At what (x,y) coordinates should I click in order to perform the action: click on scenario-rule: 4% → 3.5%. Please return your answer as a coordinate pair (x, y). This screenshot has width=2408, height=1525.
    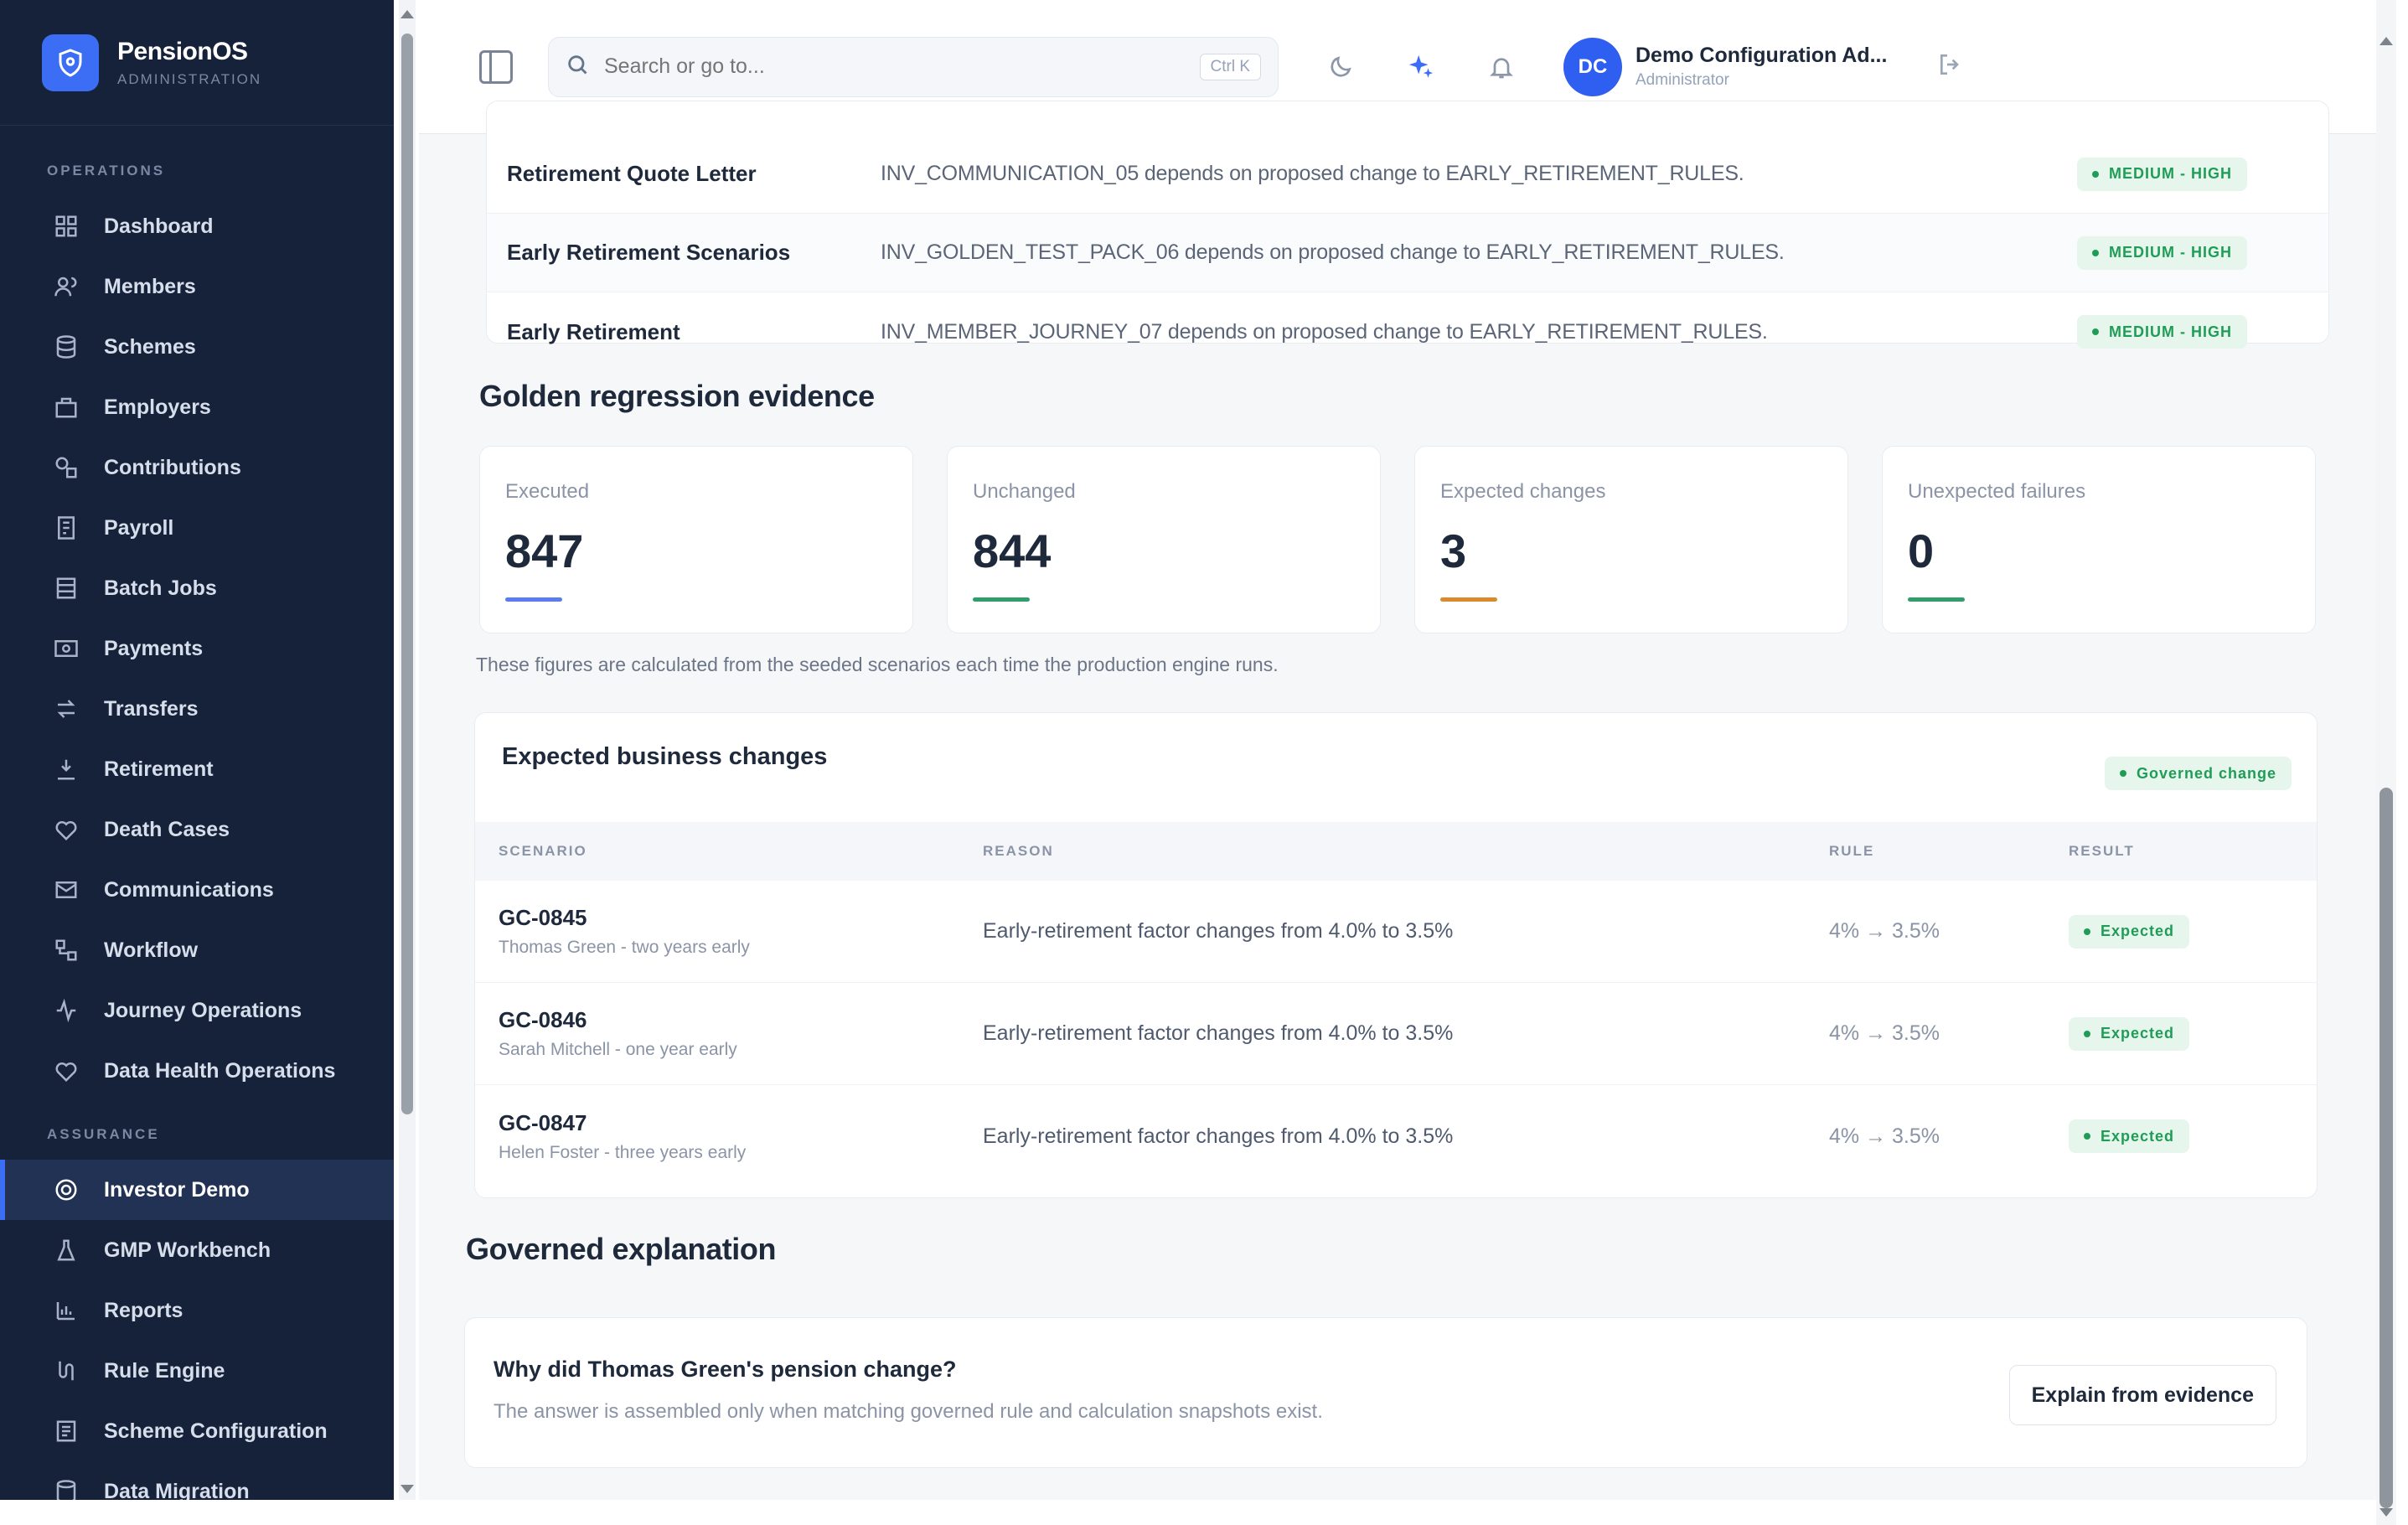
    Looking at the image, I should click on (1884, 931).